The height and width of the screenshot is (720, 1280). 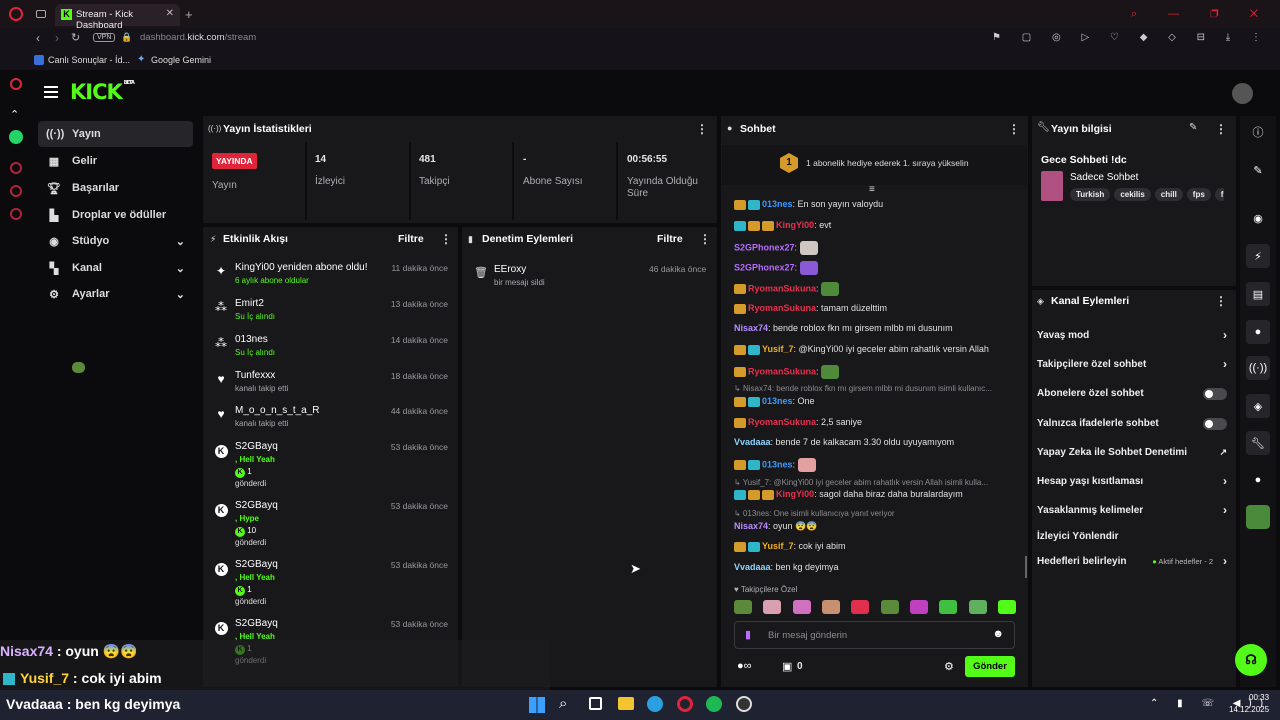 What do you see at coordinates (1259, 697) in the screenshot?
I see `clock-time: 00:33` at bounding box center [1259, 697].